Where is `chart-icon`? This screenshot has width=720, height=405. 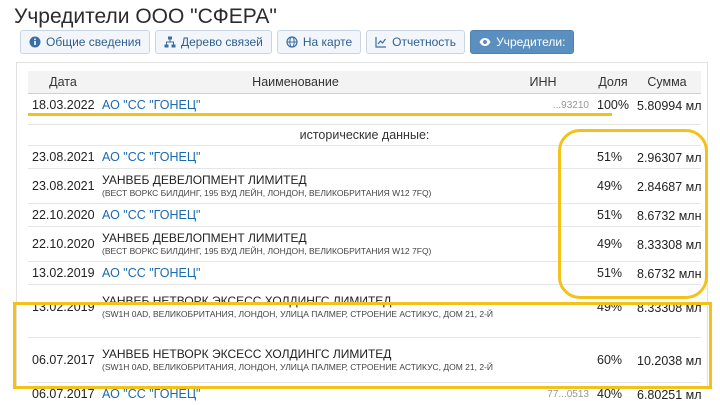 chart-icon is located at coordinates (381, 42).